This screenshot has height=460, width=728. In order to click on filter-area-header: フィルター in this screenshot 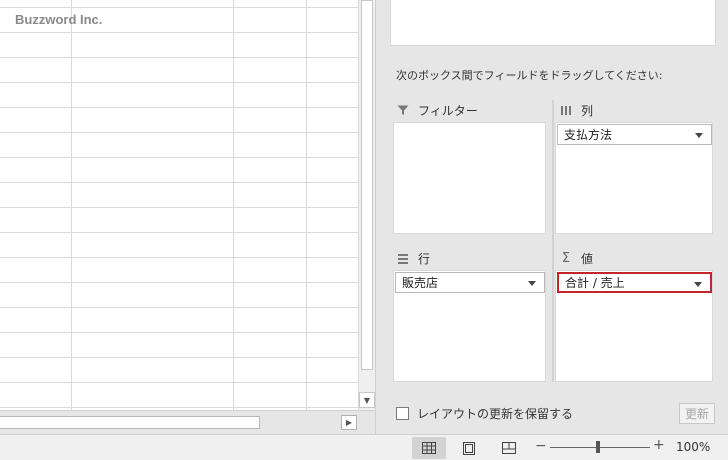, I will do `click(437, 110)`.